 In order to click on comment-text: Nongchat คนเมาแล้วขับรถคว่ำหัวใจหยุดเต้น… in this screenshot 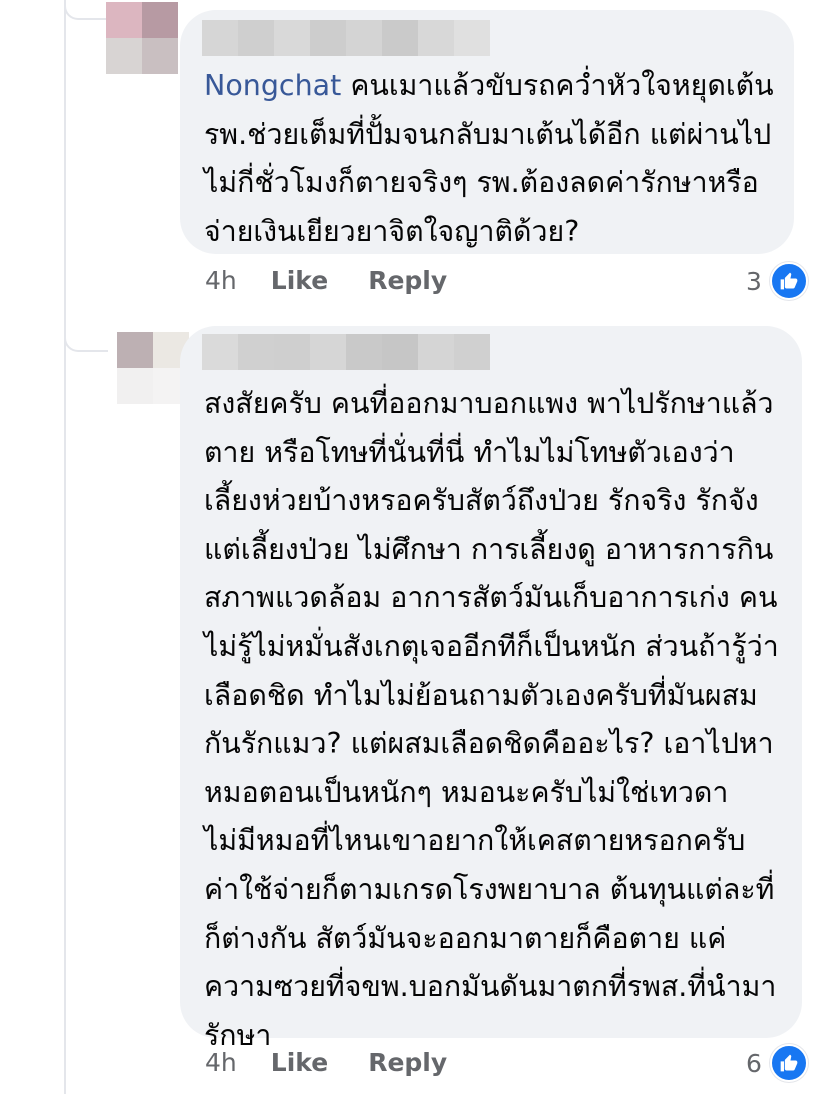, I will do `click(499, 159)`.